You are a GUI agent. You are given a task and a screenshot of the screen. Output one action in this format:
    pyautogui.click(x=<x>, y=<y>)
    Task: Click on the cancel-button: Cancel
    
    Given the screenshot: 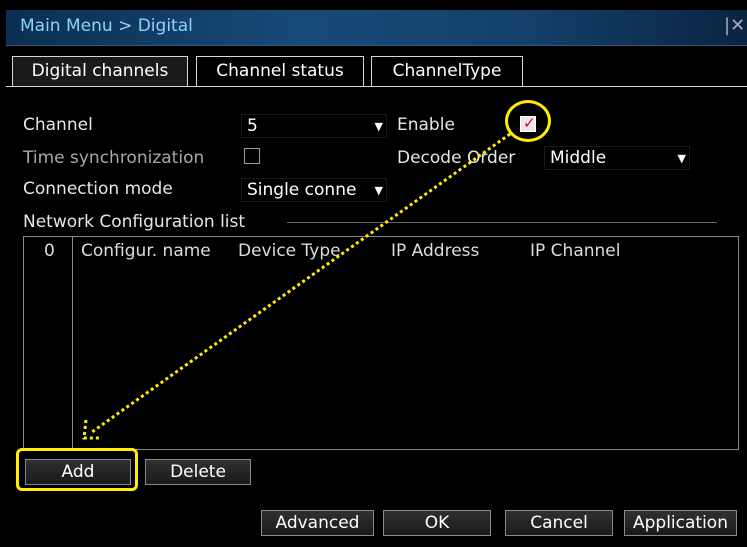 What is the action you would take?
    pyautogui.click(x=559, y=523)
    